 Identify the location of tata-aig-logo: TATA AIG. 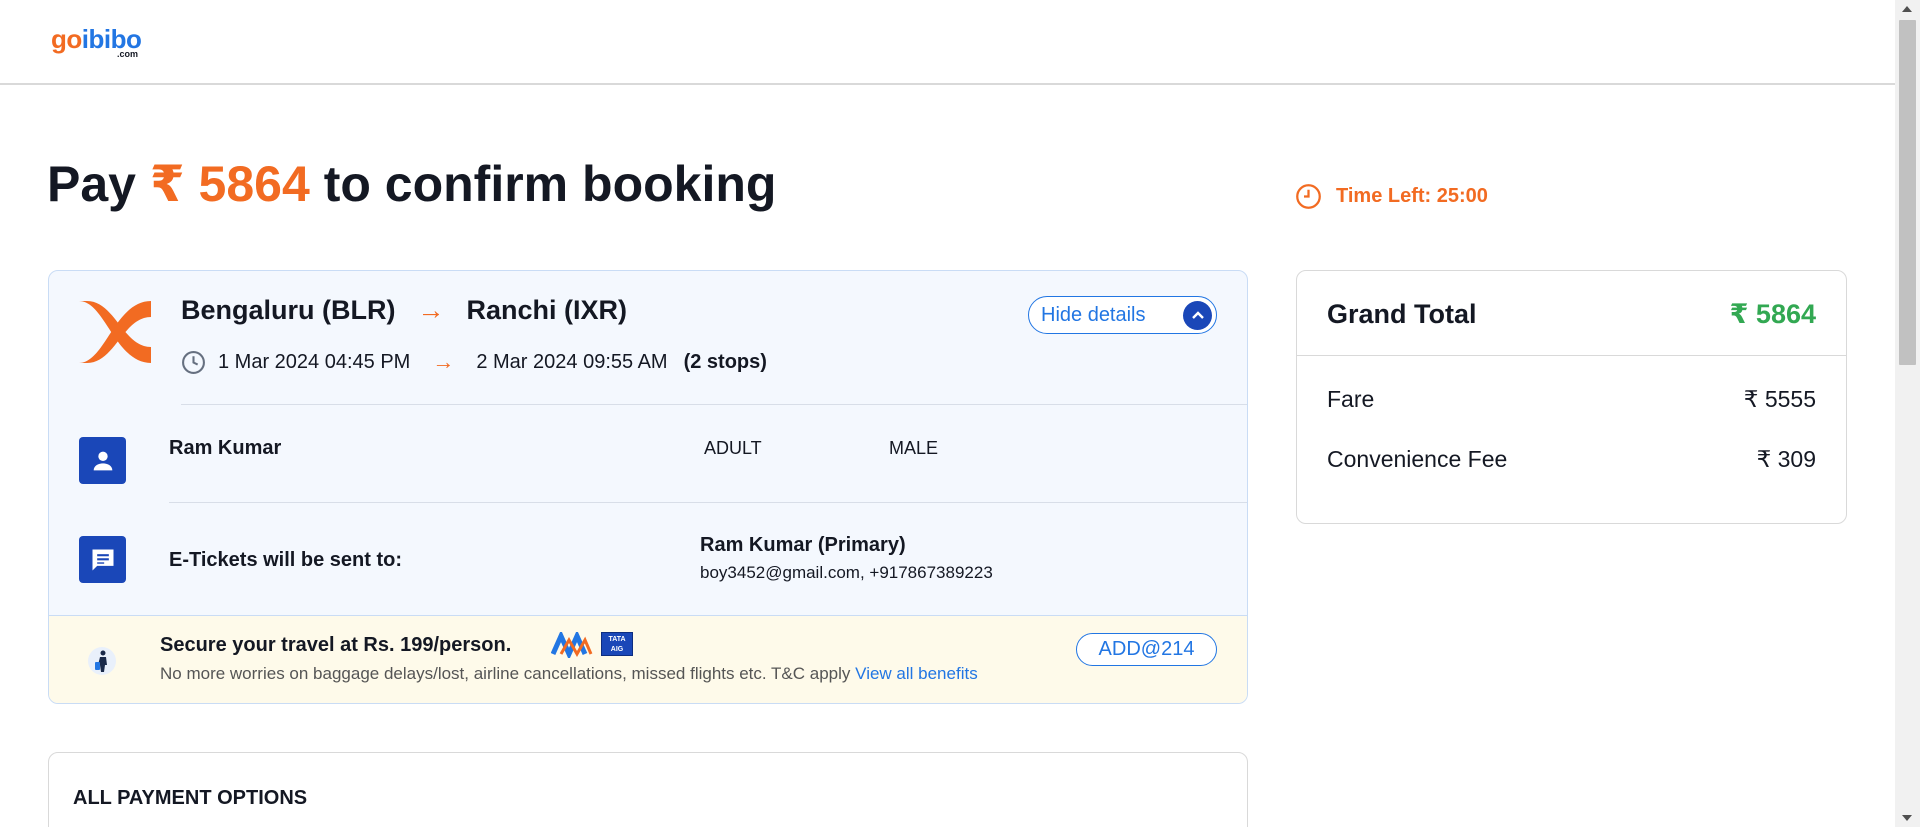
(617, 644).